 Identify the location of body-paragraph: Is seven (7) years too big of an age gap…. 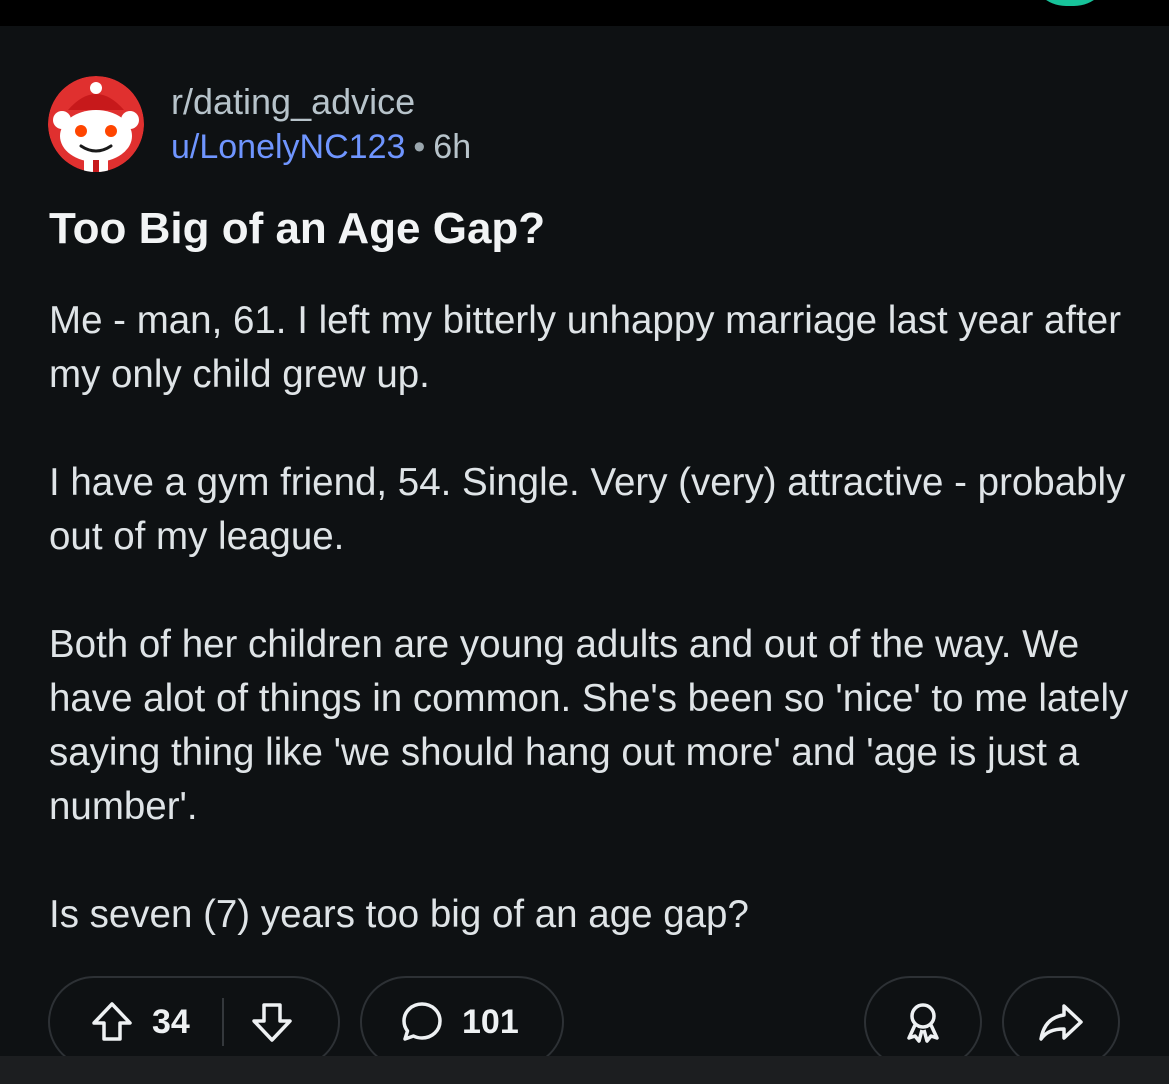
(399, 914).